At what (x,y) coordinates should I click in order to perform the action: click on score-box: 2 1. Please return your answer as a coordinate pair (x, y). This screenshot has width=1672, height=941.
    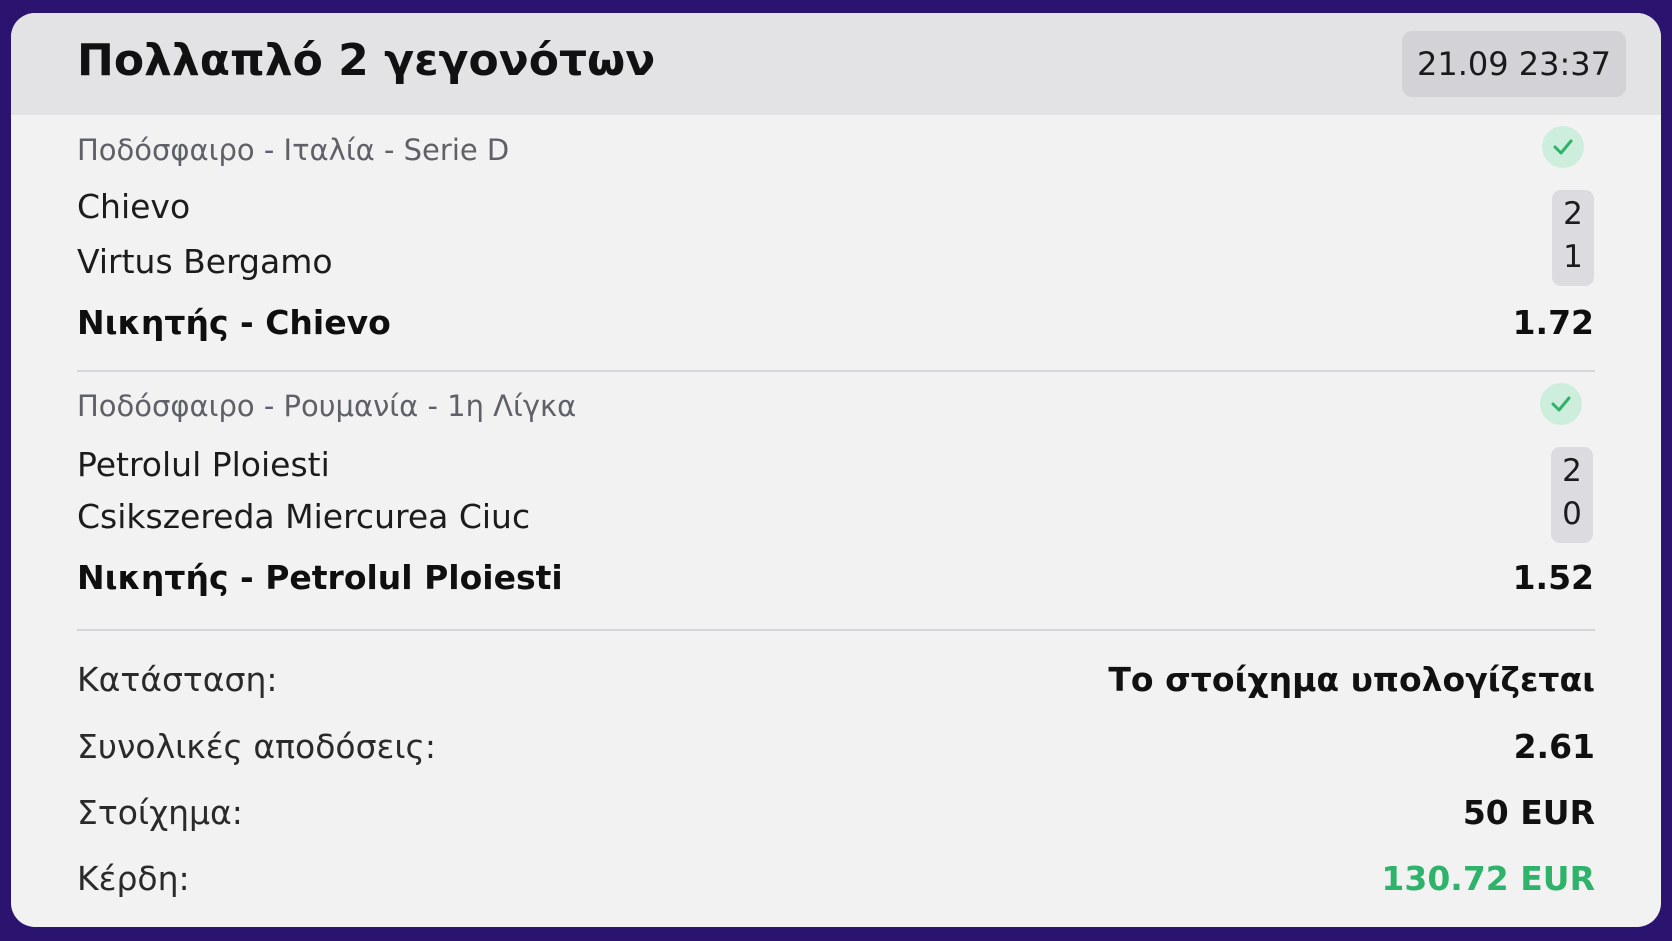
    Looking at the image, I should click on (1573, 238).